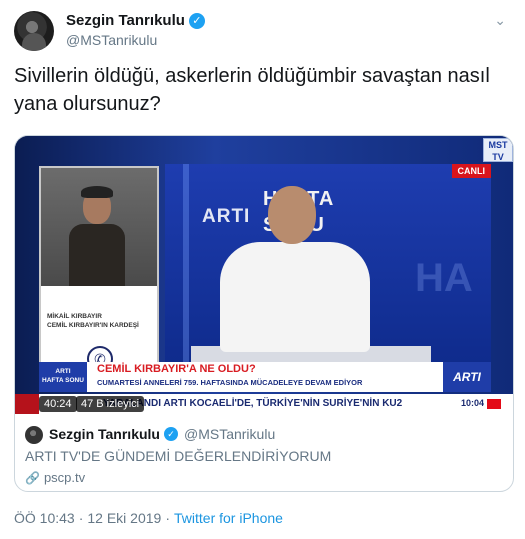 The image size is (525, 539). Describe the element at coordinates (498, 150) in the screenshot. I see `channel-logo: MST TV` at that location.